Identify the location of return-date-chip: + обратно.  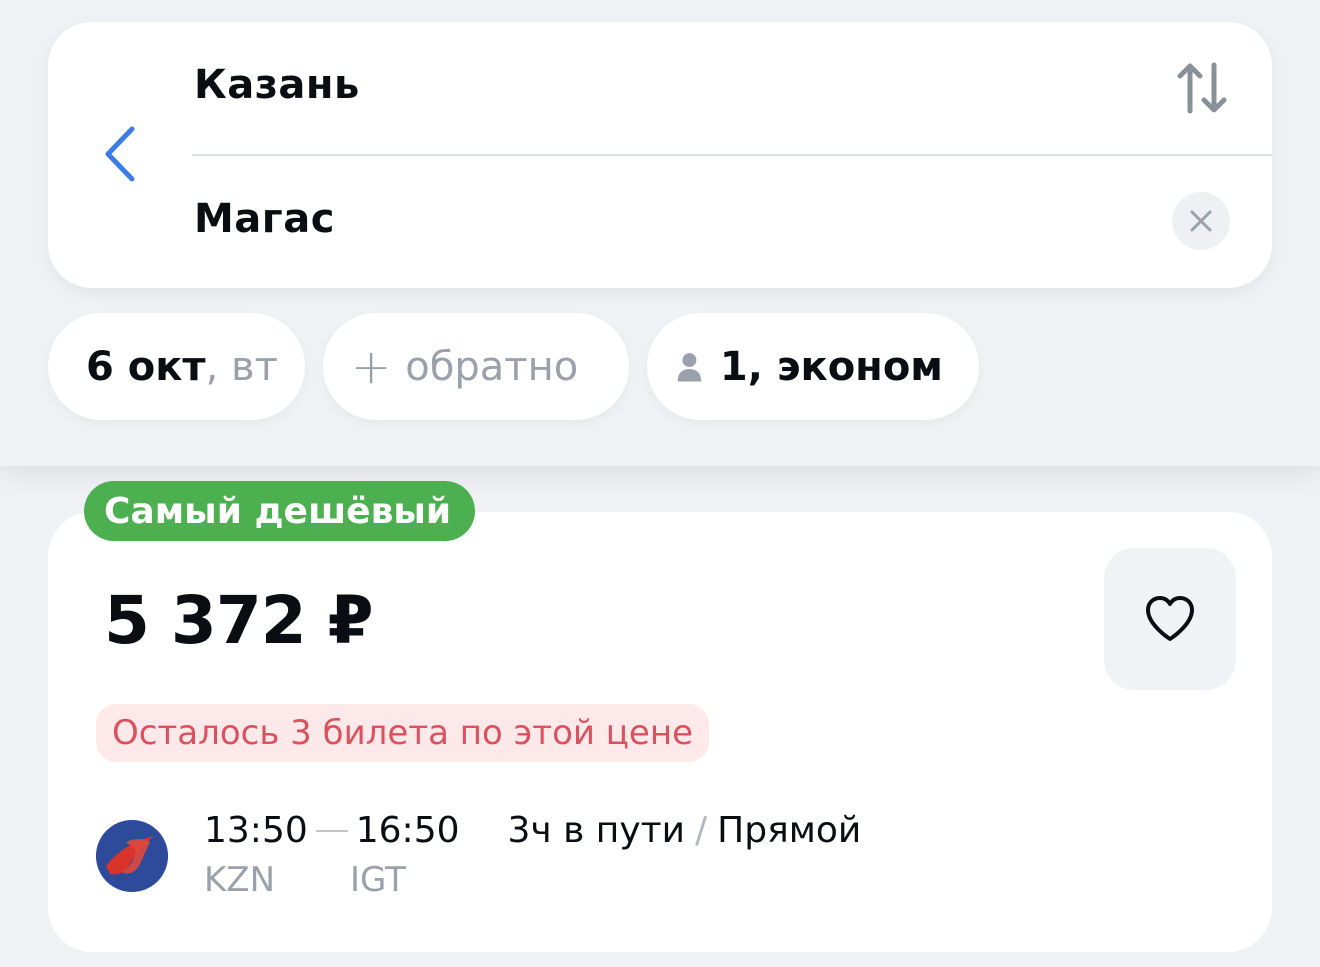
(476, 366).